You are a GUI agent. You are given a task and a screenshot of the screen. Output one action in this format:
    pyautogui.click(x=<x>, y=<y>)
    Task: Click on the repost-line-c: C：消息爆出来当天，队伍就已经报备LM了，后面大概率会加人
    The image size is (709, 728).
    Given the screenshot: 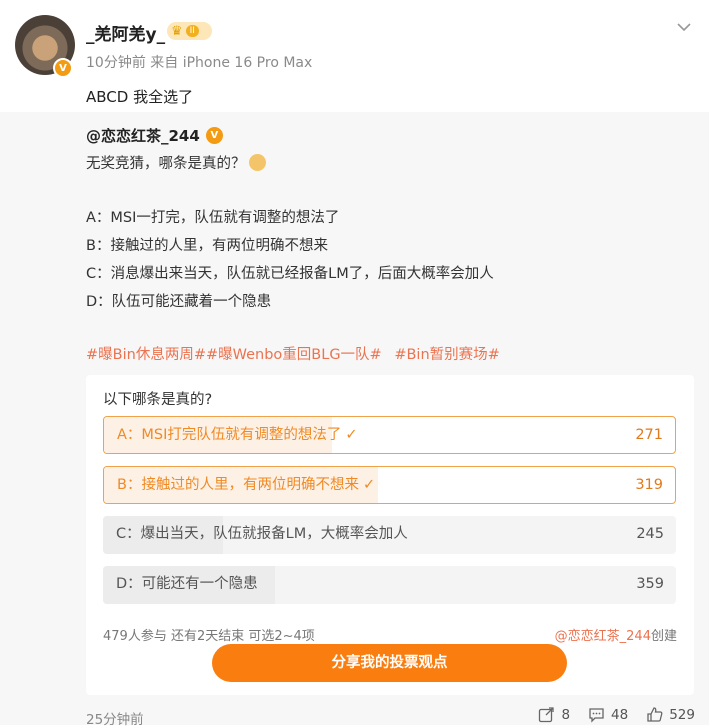 What is the action you would take?
    pyautogui.click(x=290, y=274)
    